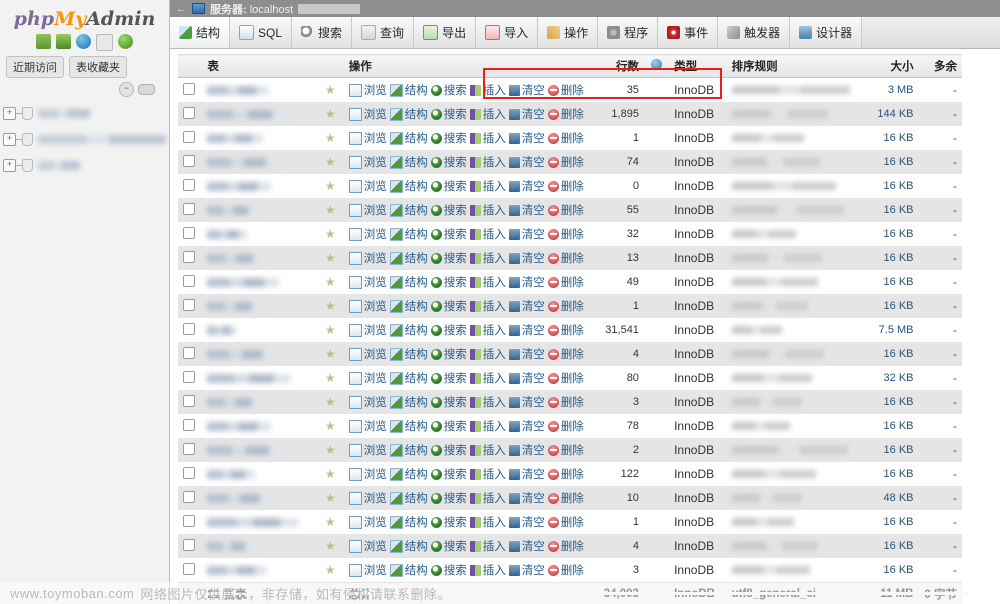  I want to click on phpmyadmin-logo: phpMyAdmin, so click(84, 16).